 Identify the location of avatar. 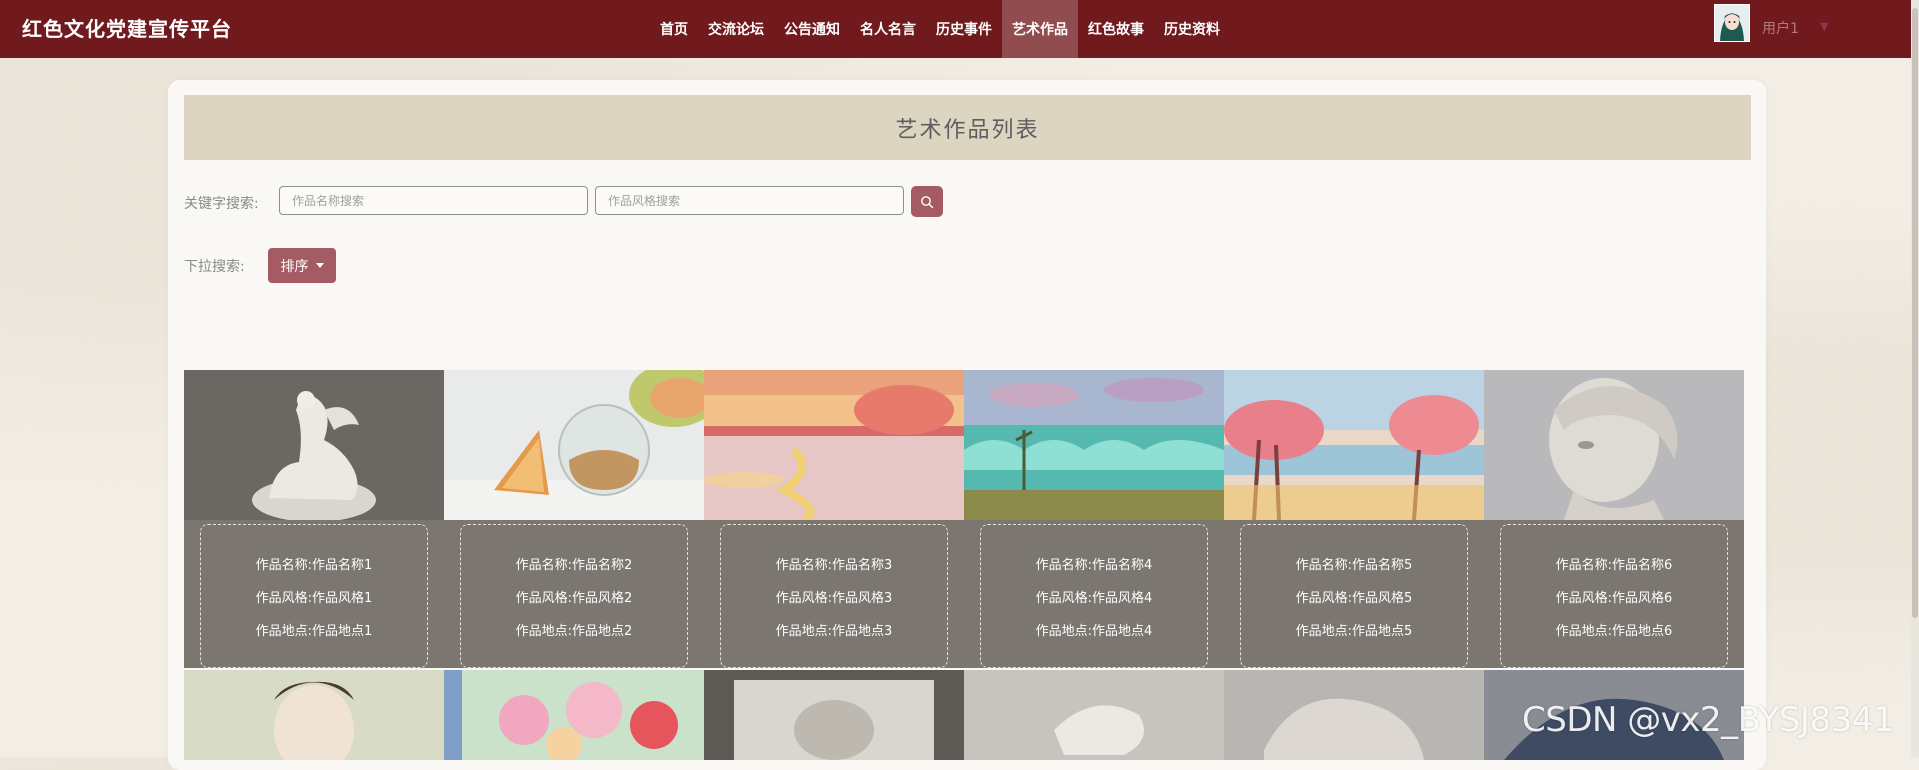
(1732, 23).